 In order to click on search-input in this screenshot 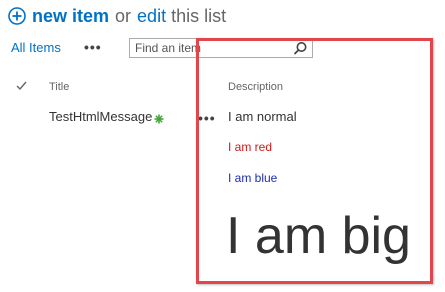, I will do `click(207, 48)`.